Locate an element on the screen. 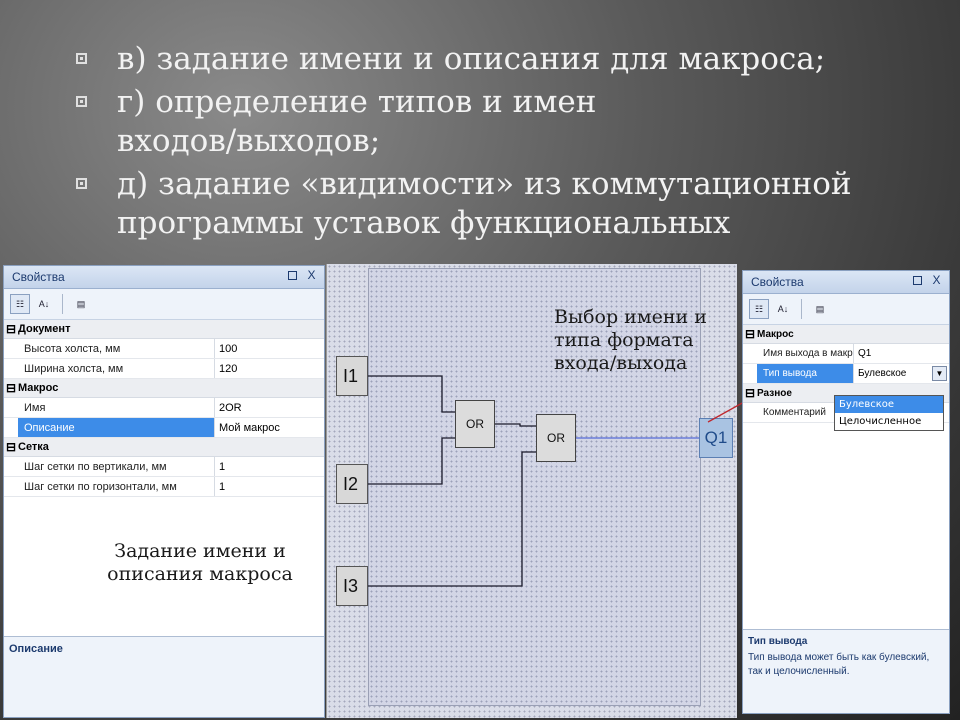  input-label: I1 is located at coordinates (351, 375).